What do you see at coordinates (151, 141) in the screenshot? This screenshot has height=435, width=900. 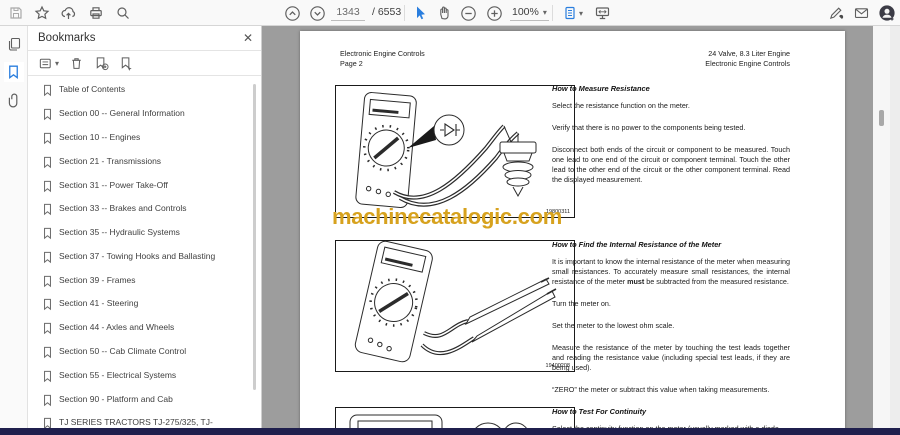 I see `bookmark-item: Section 10 -- Engines` at bounding box center [151, 141].